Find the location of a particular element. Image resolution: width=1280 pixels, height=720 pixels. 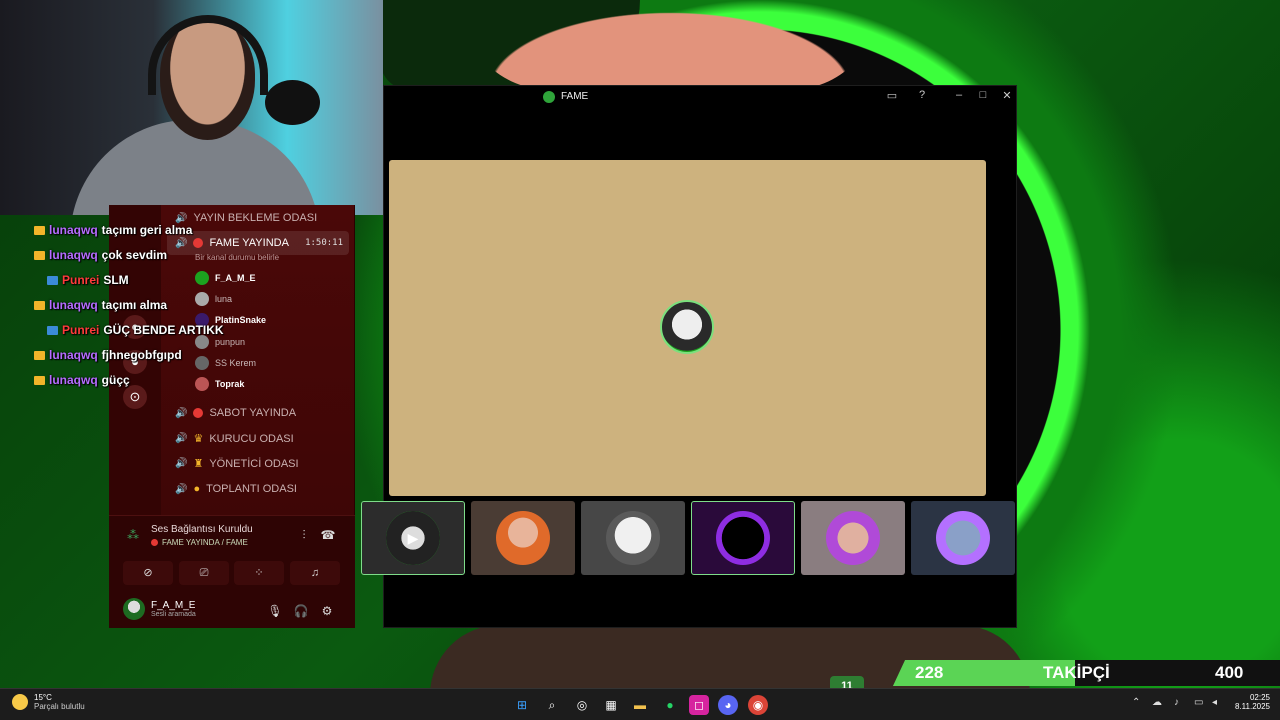

handshake-icon: ● is located at coordinates (197, 489).